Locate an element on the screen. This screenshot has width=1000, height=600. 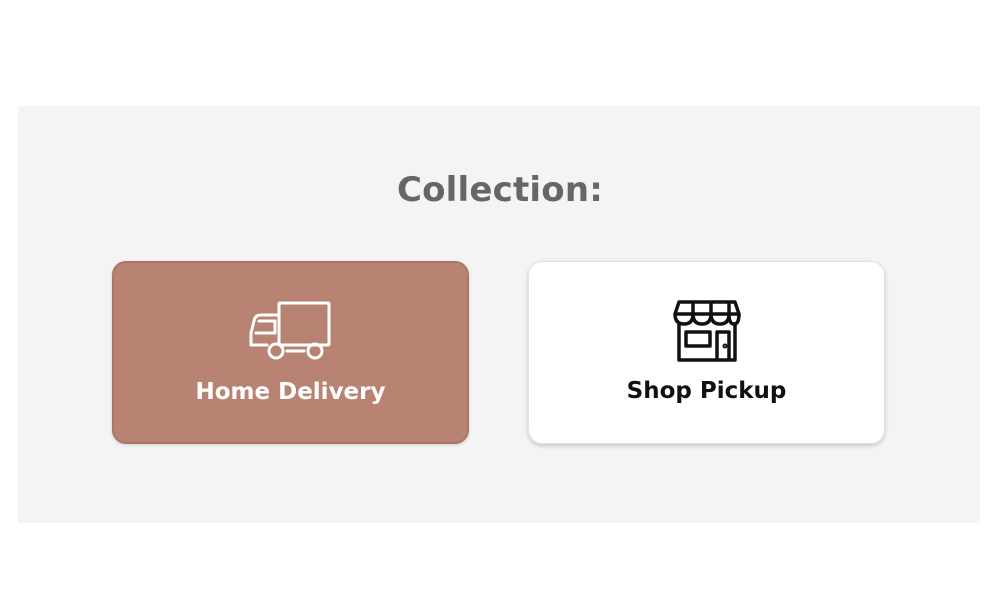
shop-pickup-label: Shop Pickup is located at coordinates (706, 391).